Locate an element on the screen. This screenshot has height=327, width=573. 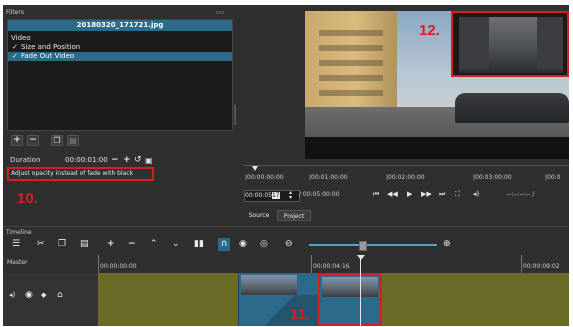
filter-buttons: + − ❐ ▤ is located at coordinates (56, 141).